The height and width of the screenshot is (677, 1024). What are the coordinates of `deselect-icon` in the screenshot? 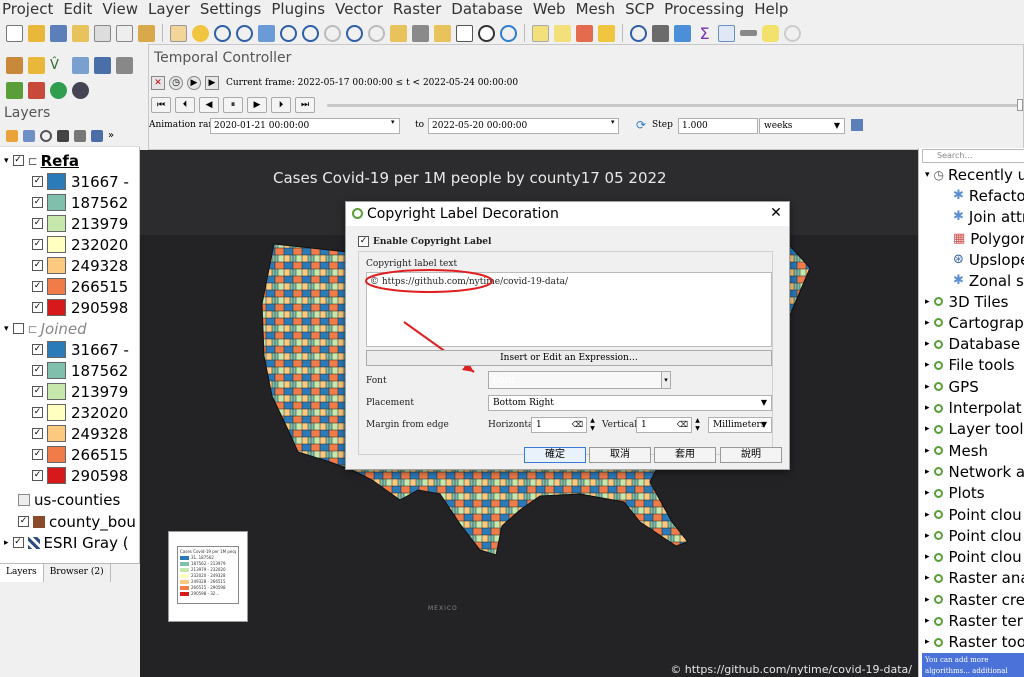 It's located at (584, 33).